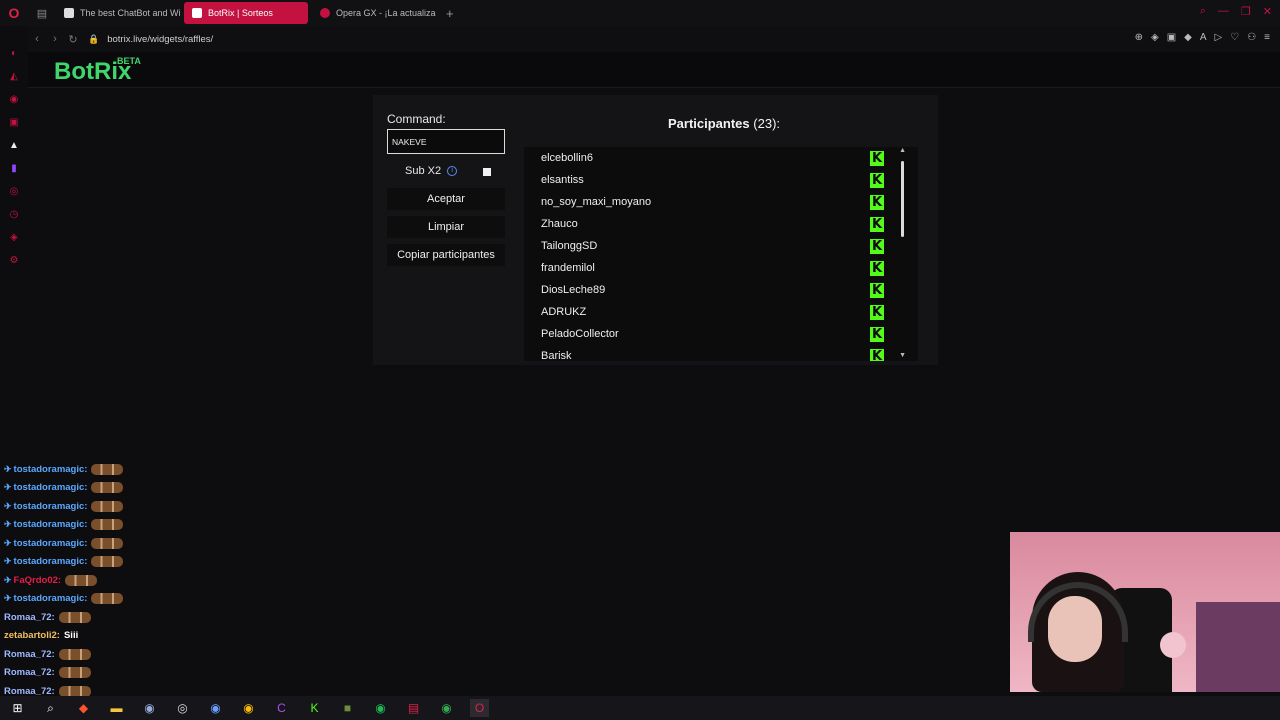  I want to click on heart-icon: ♡, so click(1234, 37).